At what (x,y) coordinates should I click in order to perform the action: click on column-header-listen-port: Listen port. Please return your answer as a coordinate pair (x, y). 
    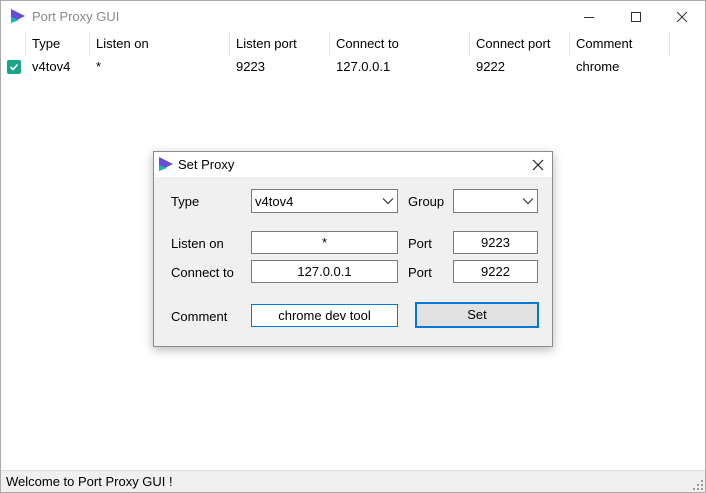
    Looking at the image, I should click on (280, 44).